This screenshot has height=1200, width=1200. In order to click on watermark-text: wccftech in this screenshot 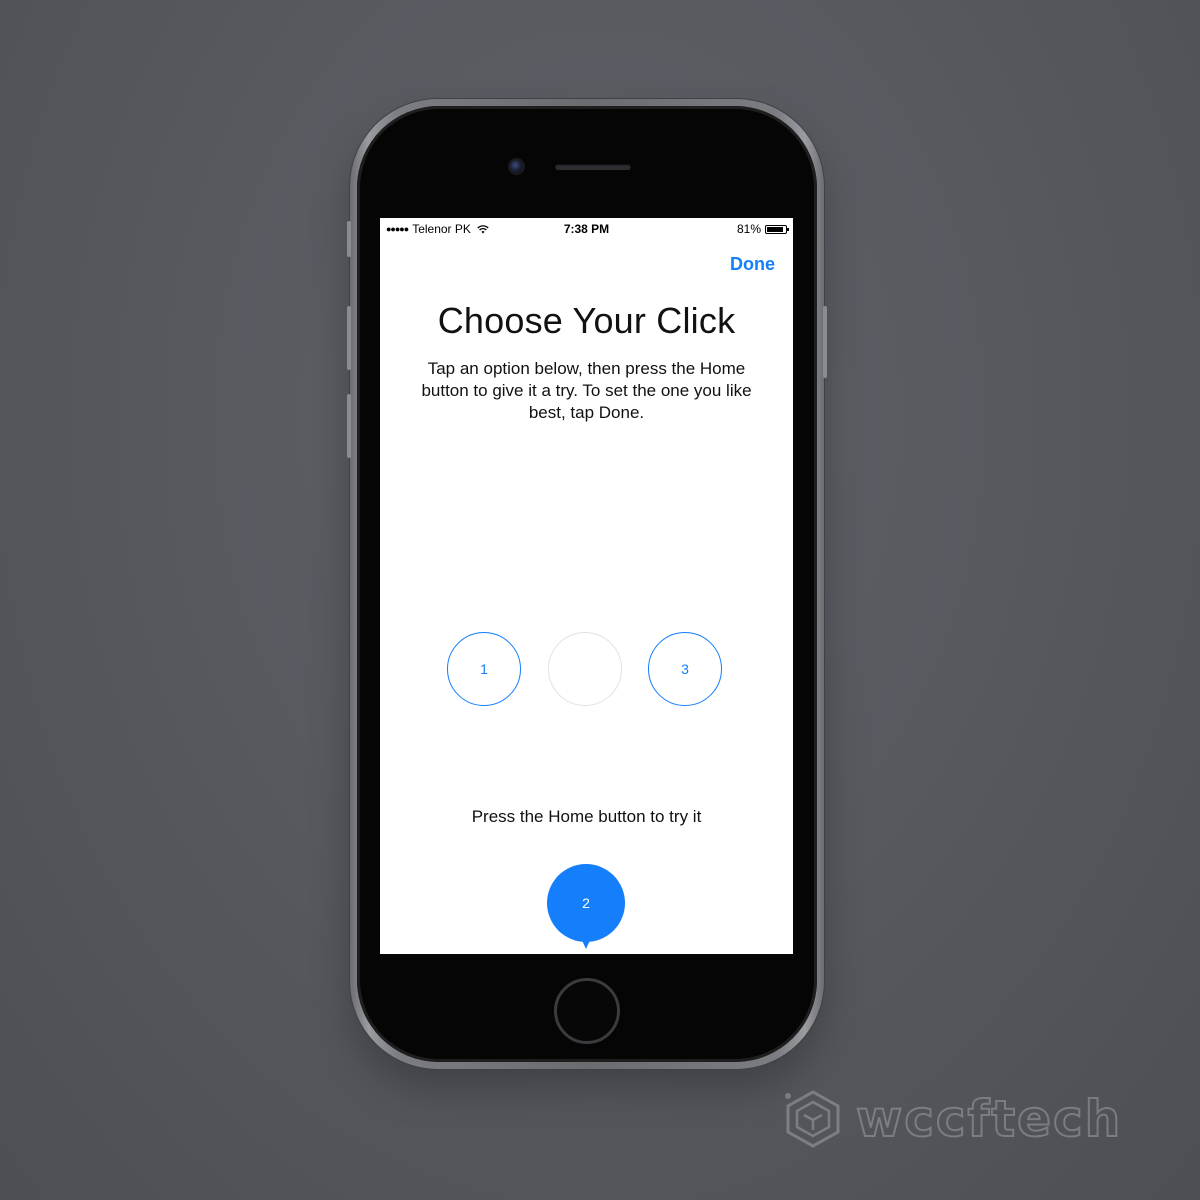, I will do `click(989, 1119)`.